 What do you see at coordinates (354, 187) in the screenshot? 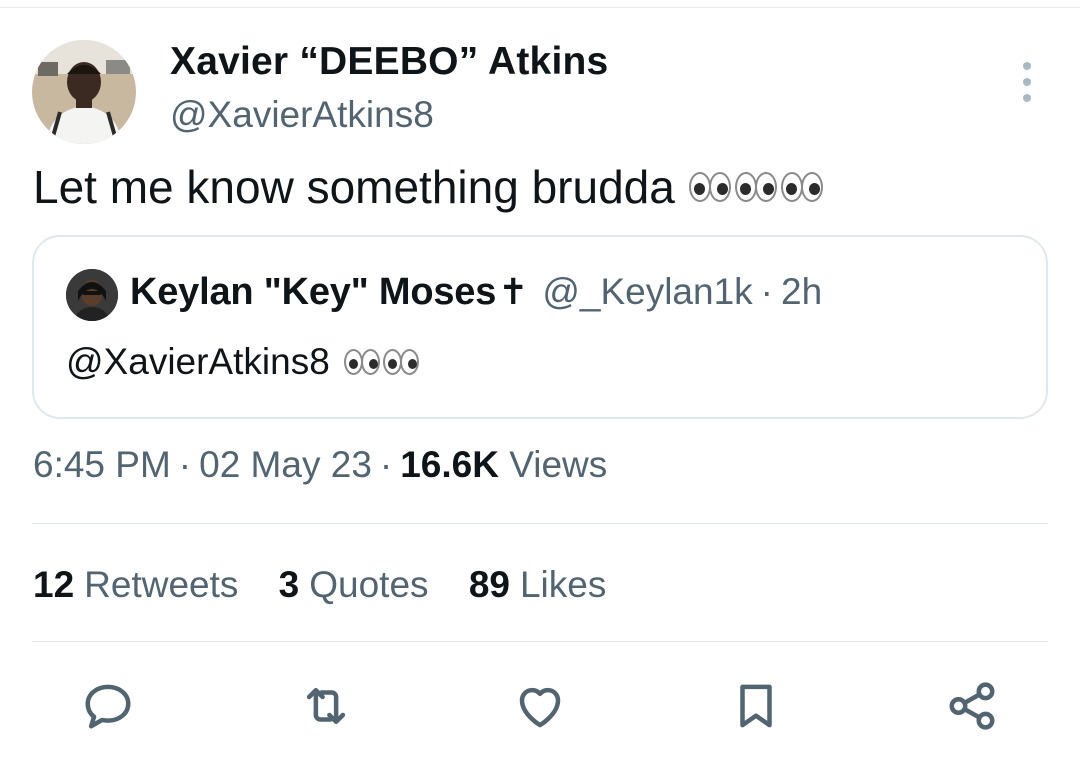
I see `tweet-text: Let me know something brudda` at bounding box center [354, 187].